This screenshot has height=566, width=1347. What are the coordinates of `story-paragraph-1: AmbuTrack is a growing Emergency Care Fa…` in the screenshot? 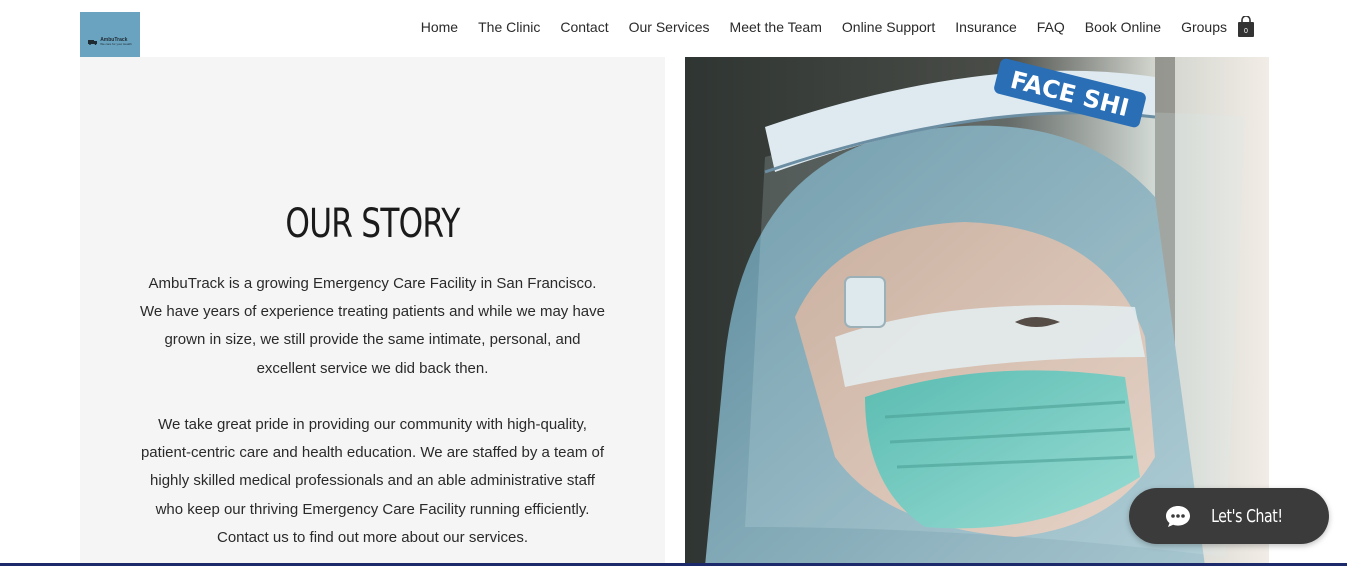 It's located at (372, 326).